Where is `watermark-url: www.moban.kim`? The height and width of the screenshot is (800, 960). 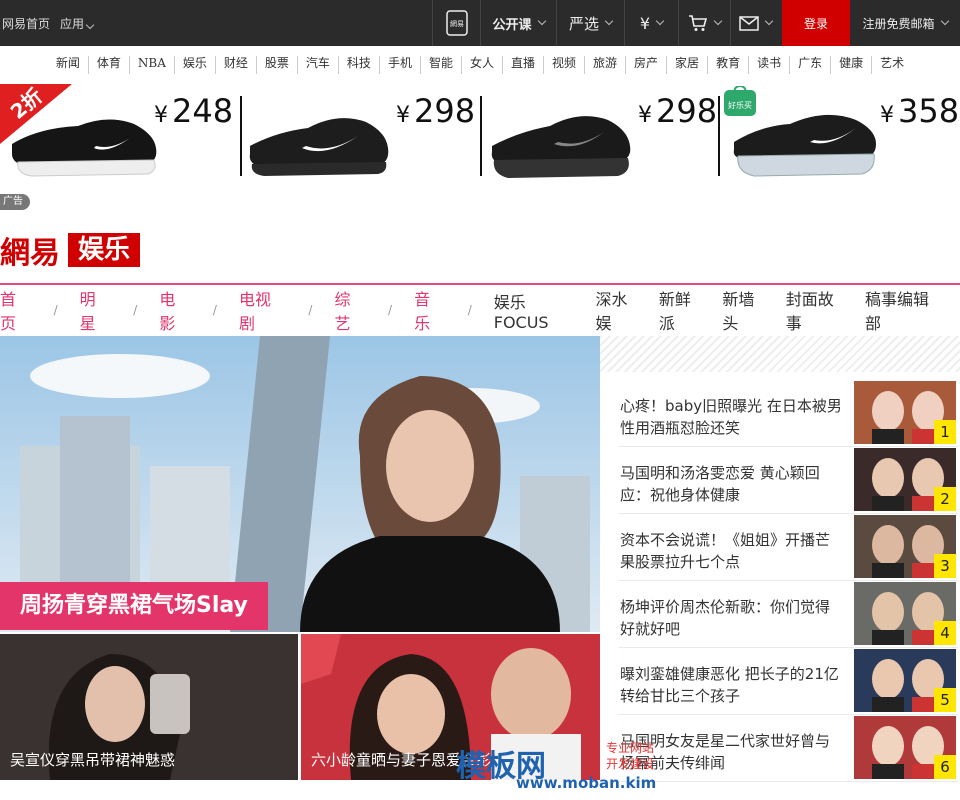 watermark-url: www.moban.kim is located at coordinates (586, 783).